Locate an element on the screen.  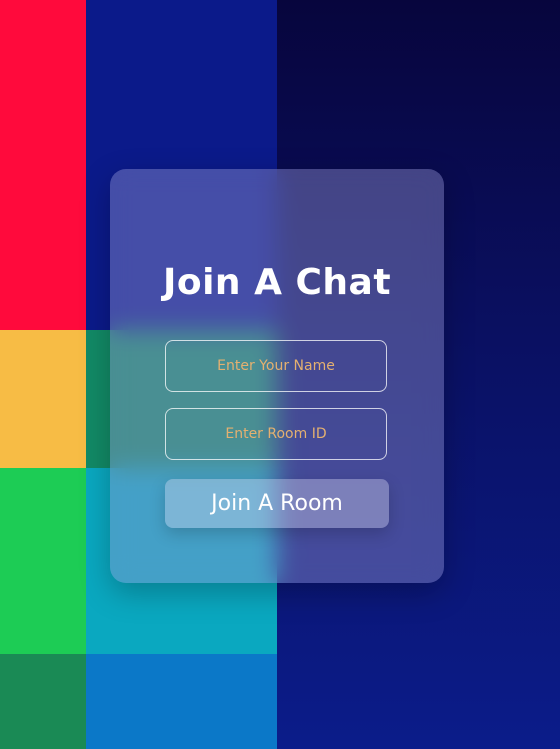
background-block-yellow is located at coordinates (43, 399).